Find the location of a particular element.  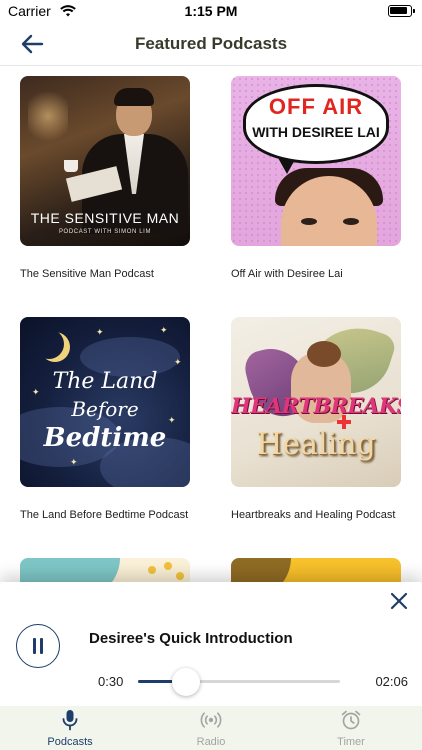

status-bar: Carrier 1:15 PM is located at coordinates (211, 11).